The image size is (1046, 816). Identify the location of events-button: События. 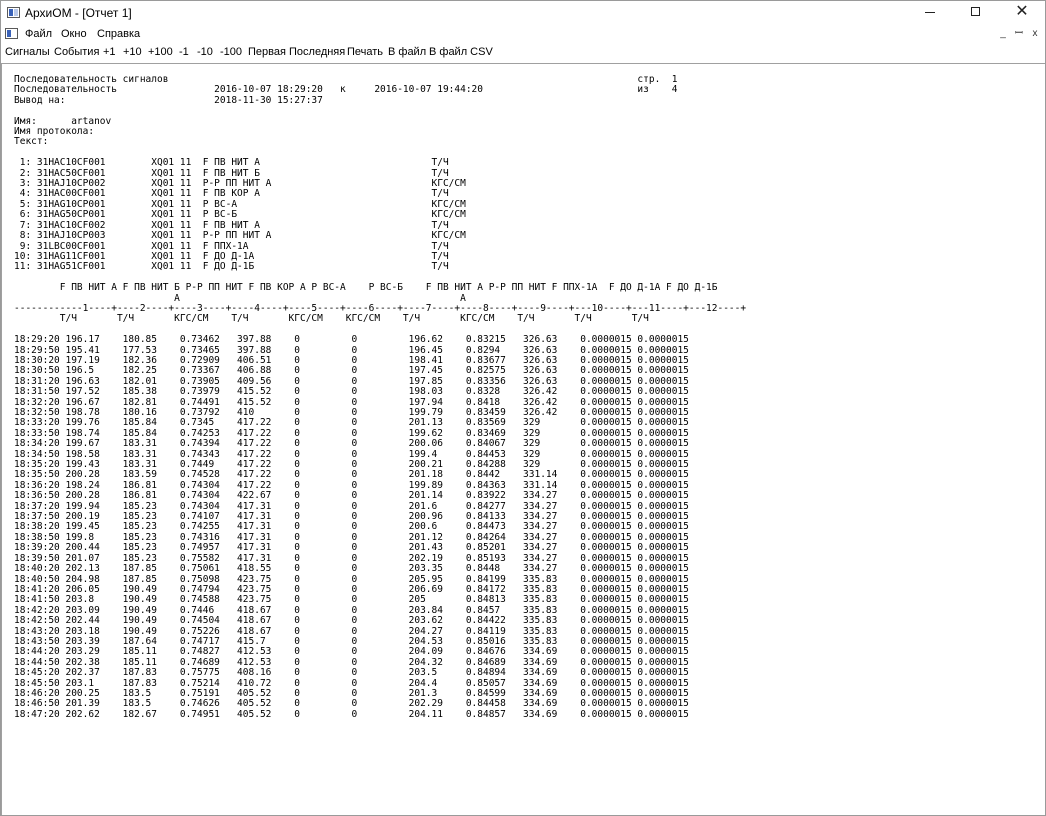
(76, 52).